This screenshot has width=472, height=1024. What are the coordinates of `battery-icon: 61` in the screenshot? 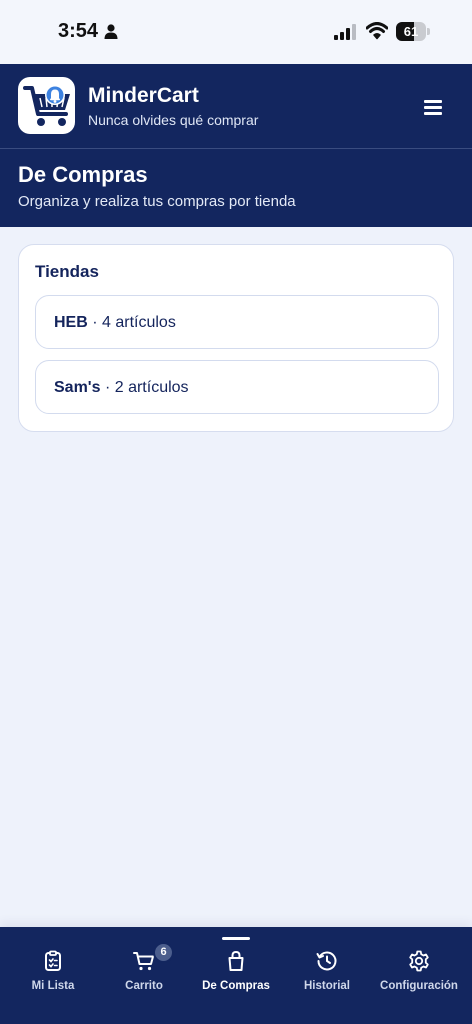 It's located at (413, 31).